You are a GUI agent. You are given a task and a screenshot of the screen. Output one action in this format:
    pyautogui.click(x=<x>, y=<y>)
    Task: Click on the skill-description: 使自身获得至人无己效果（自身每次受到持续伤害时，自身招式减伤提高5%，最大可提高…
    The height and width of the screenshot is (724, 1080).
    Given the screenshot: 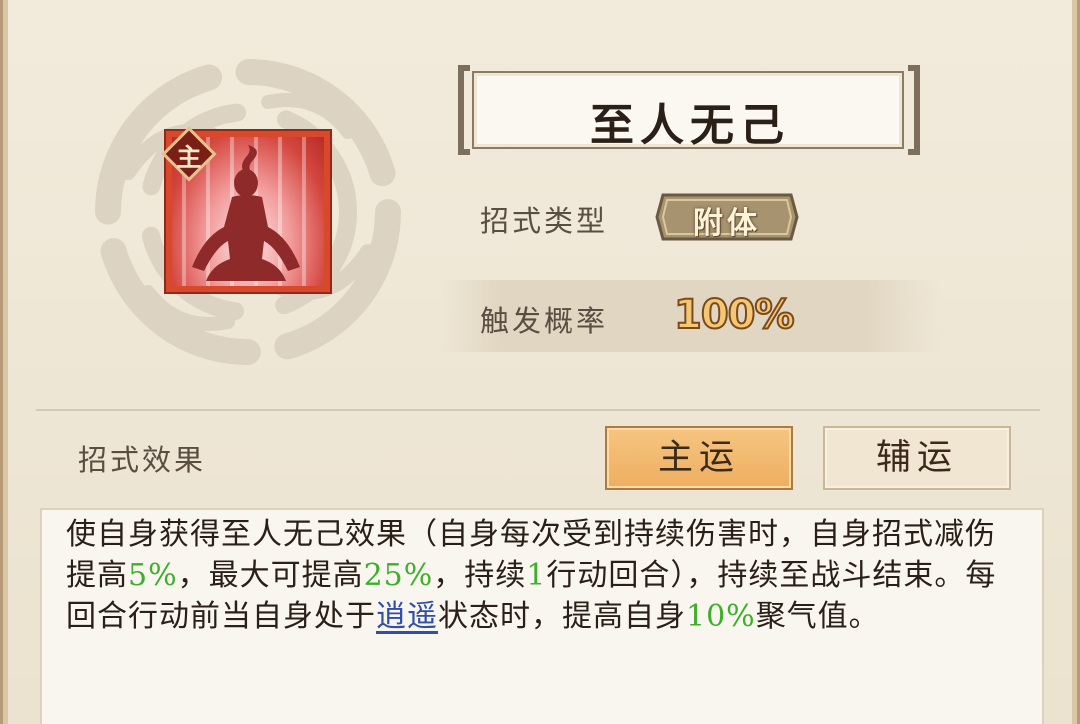 What is the action you would take?
    pyautogui.click(x=541, y=575)
    